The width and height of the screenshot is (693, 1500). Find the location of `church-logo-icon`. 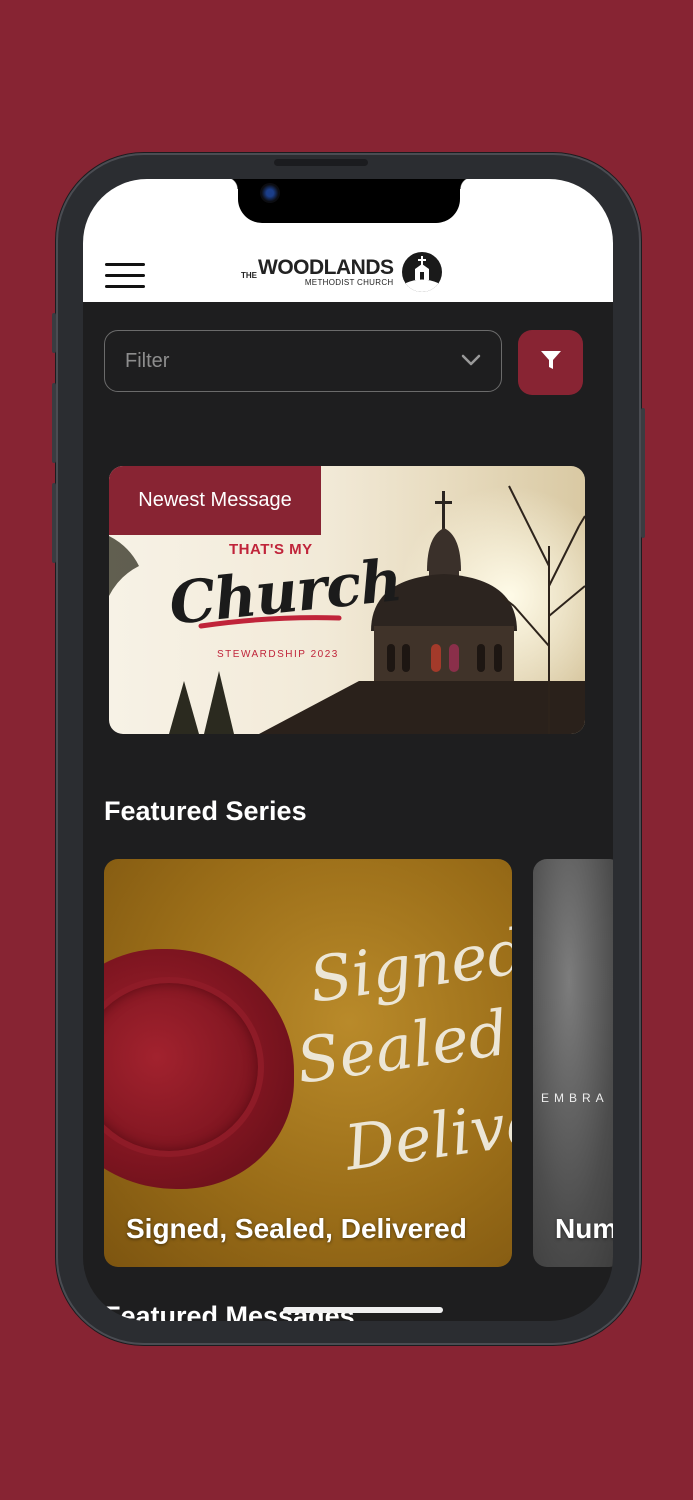

church-logo-icon is located at coordinates (421, 272).